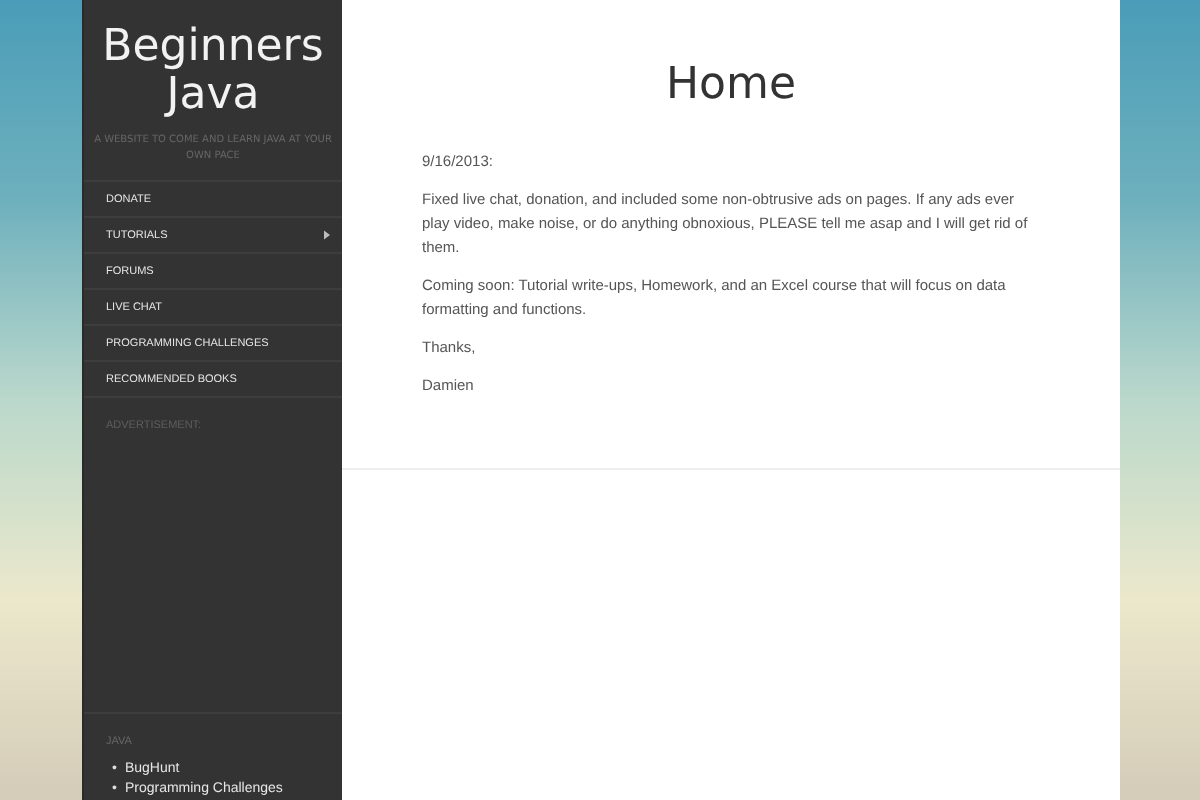 The image size is (1200, 800). Describe the element at coordinates (213, 60) in the screenshot. I see `site-title: Beginners Java` at that location.